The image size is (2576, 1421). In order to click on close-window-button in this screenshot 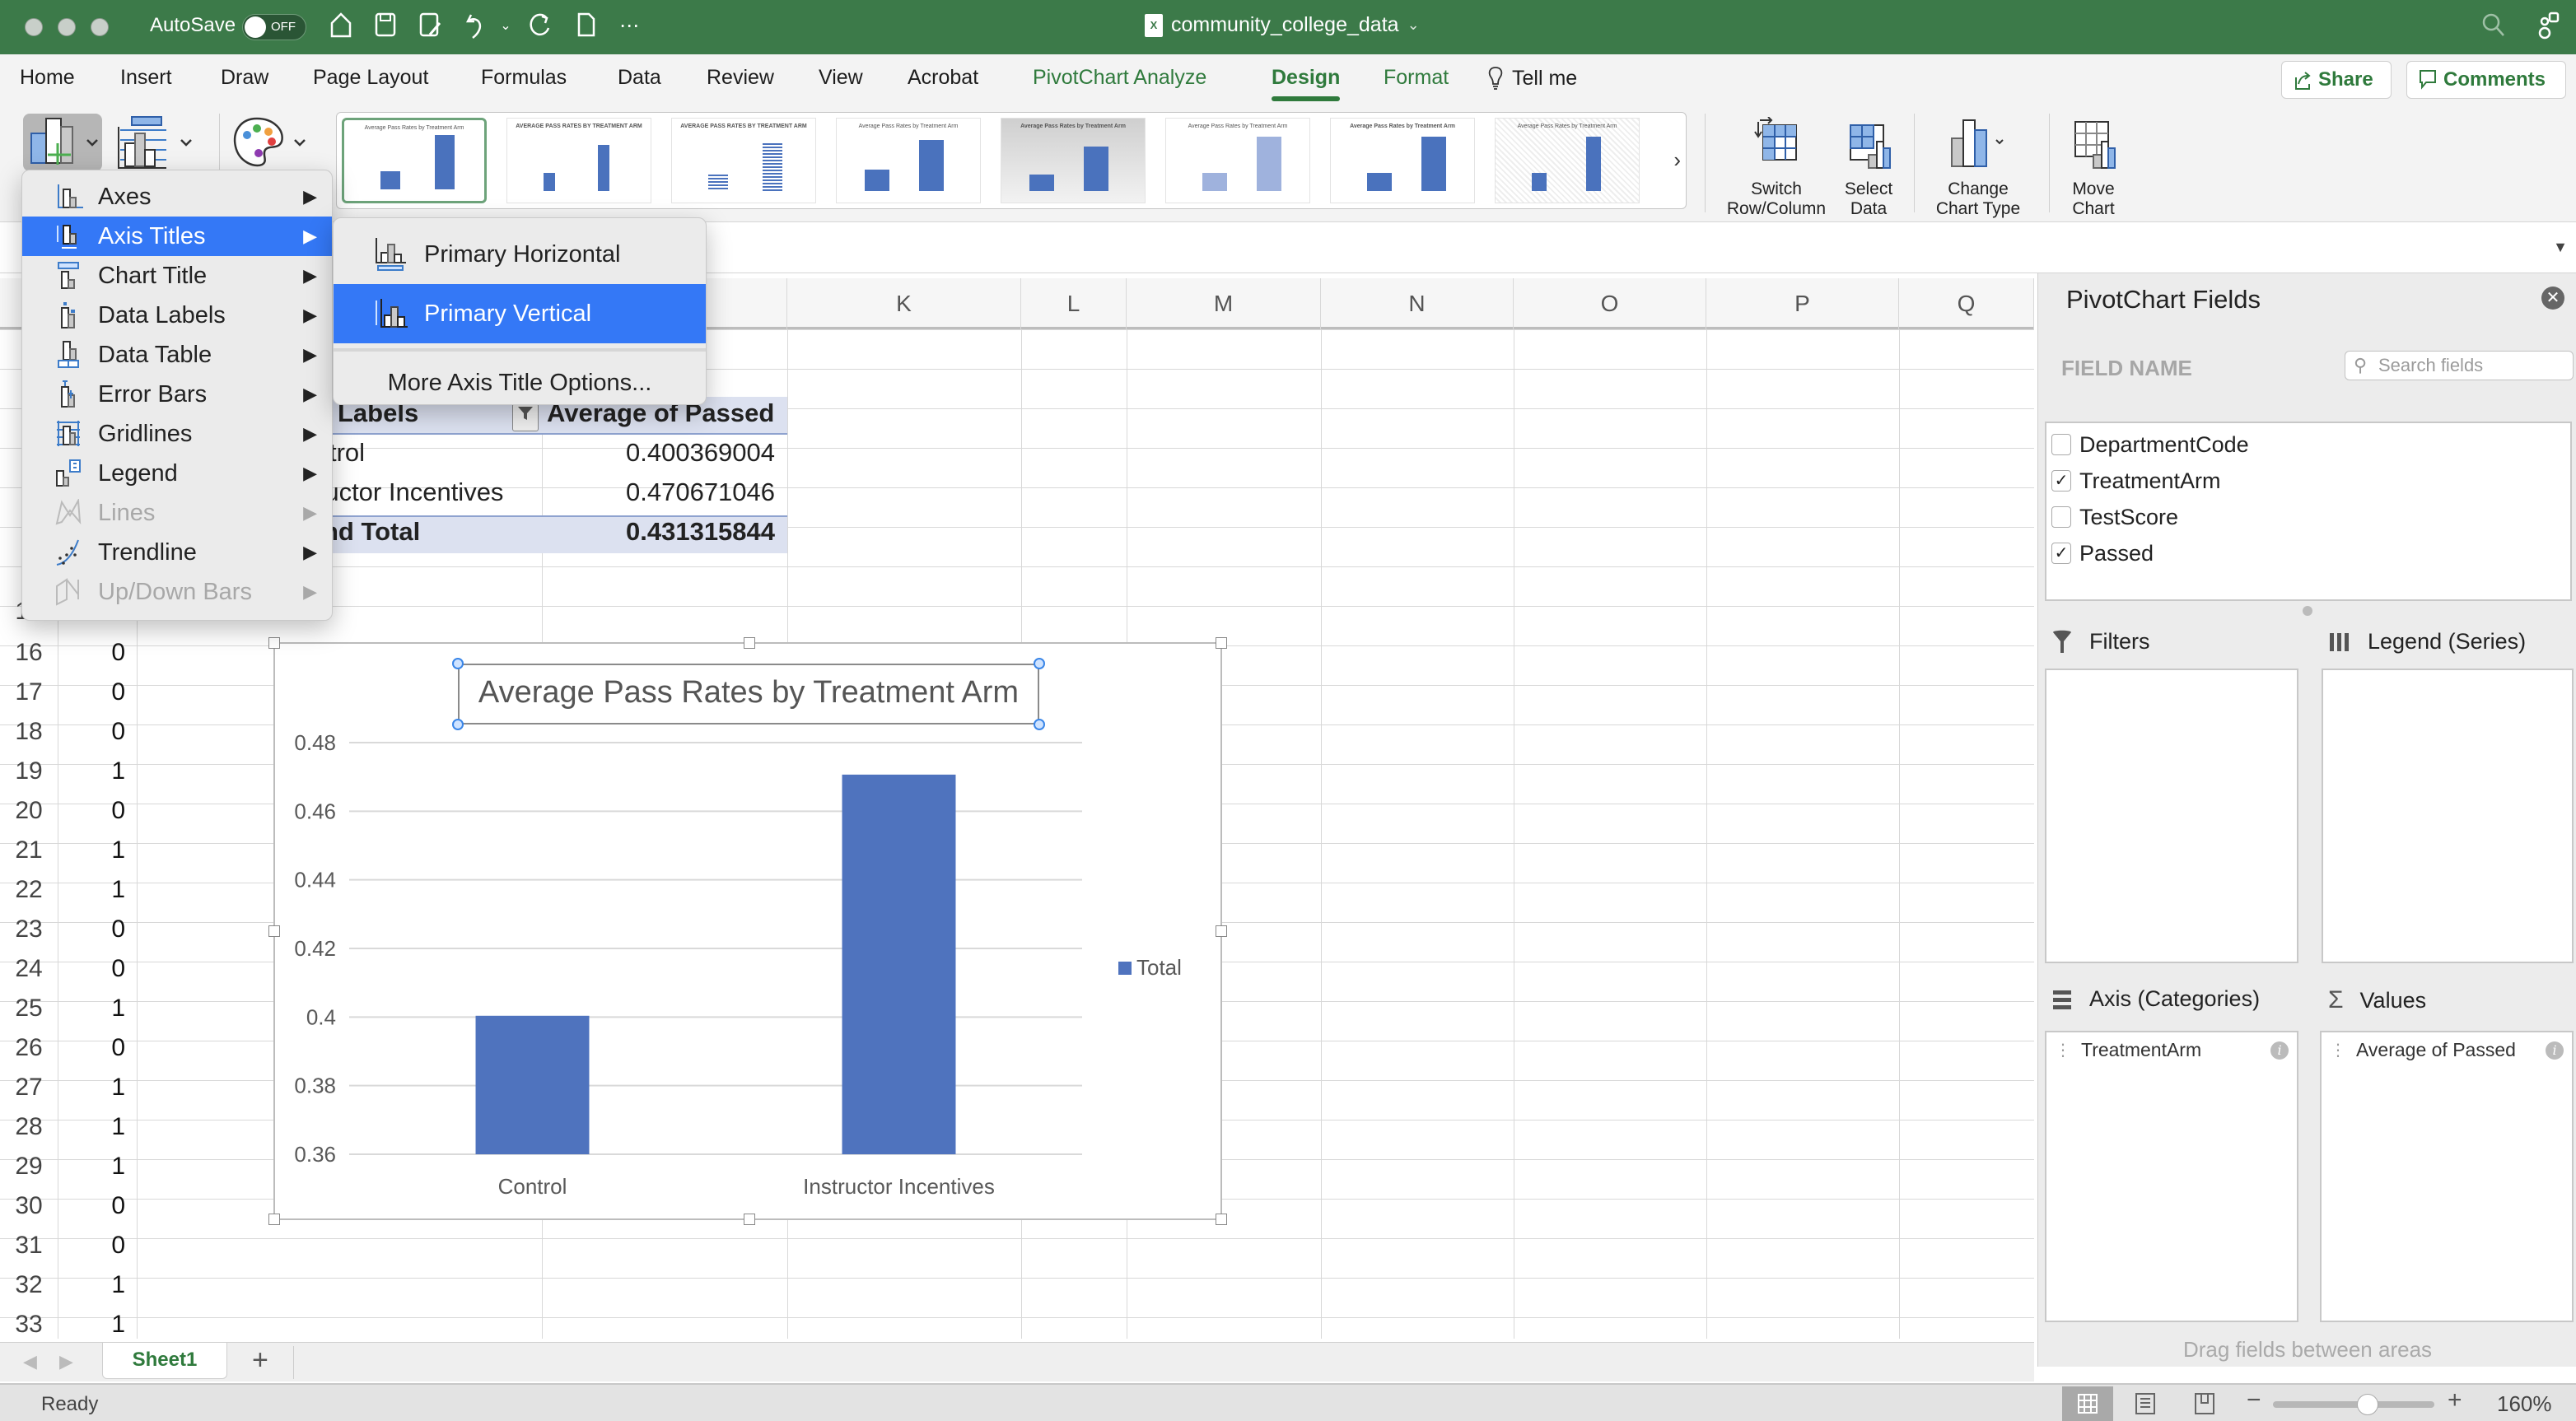, I will do `click(34, 27)`.